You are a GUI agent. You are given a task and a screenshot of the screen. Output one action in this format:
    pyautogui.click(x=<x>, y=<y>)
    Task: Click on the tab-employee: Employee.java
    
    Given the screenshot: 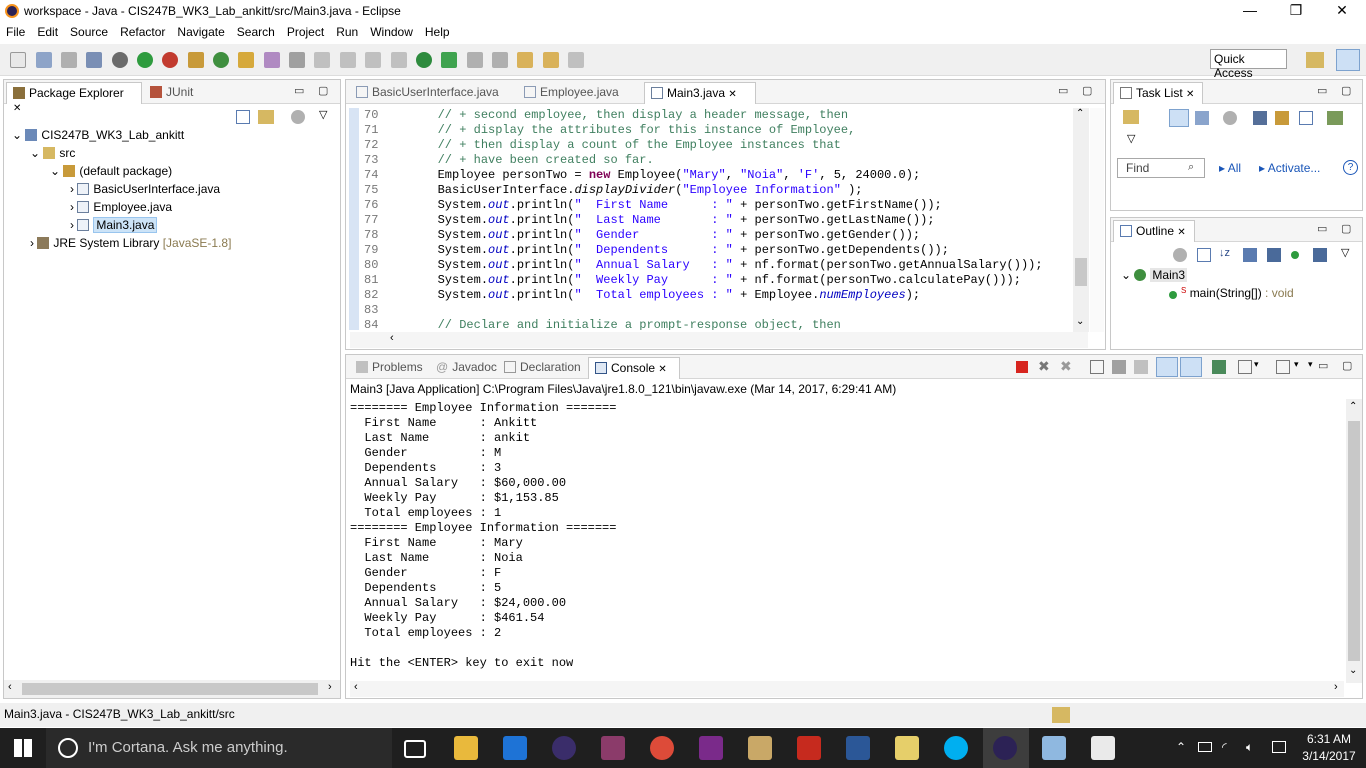 What is the action you would take?
    pyautogui.click(x=571, y=93)
    